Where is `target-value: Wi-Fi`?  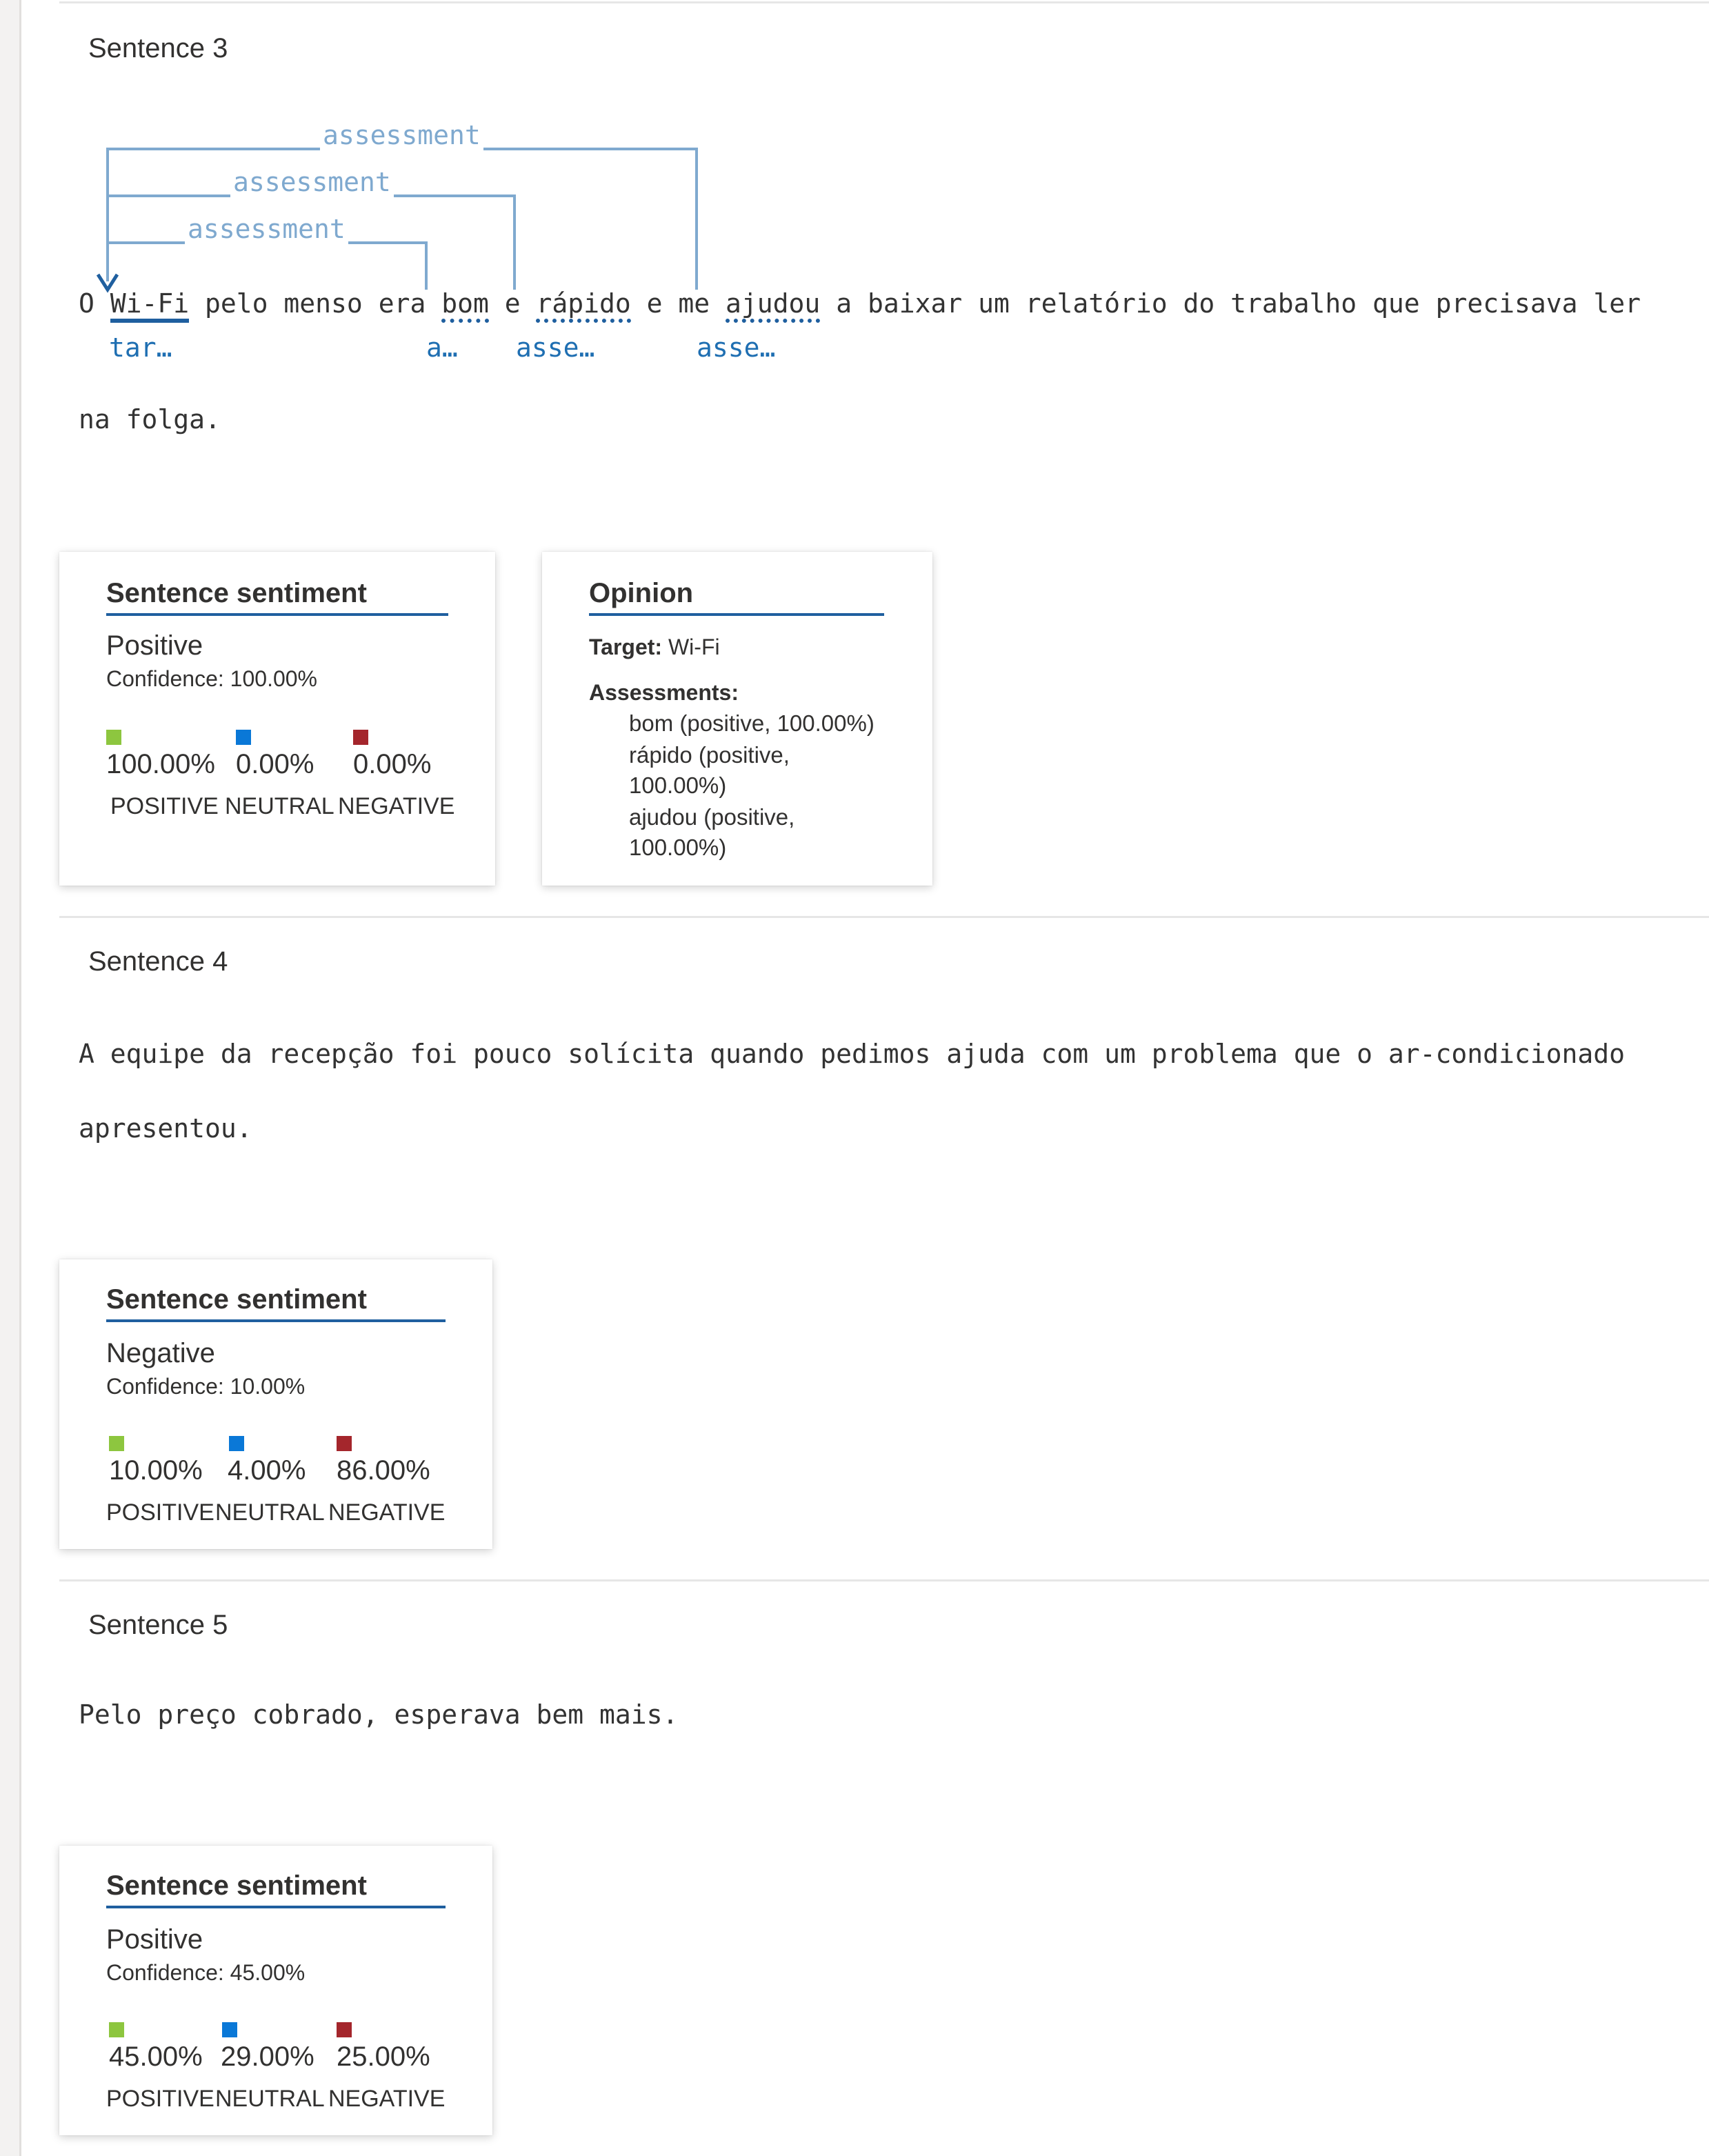
target-value: Wi-Fi is located at coordinates (691, 647).